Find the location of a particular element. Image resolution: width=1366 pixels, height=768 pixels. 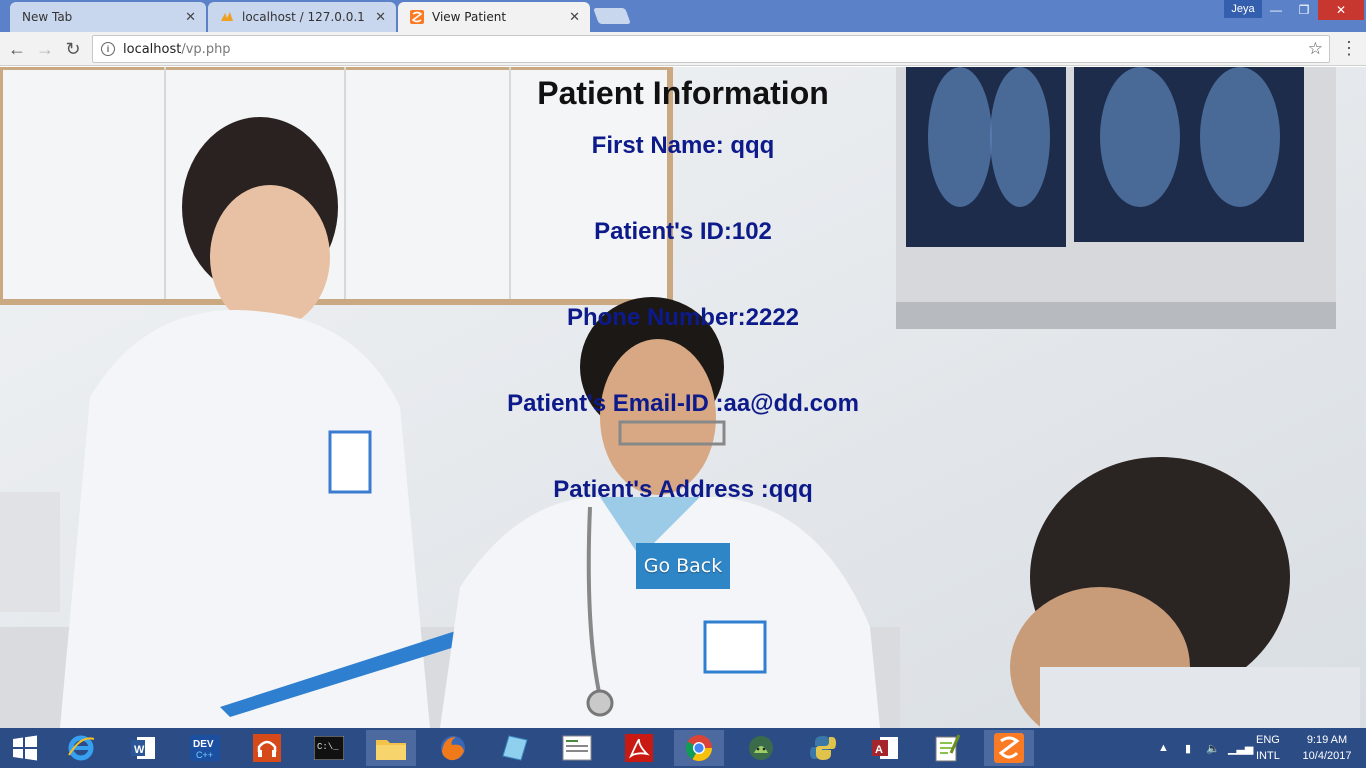

back-arrow-icon: ← is located at coordinates (17, 49).